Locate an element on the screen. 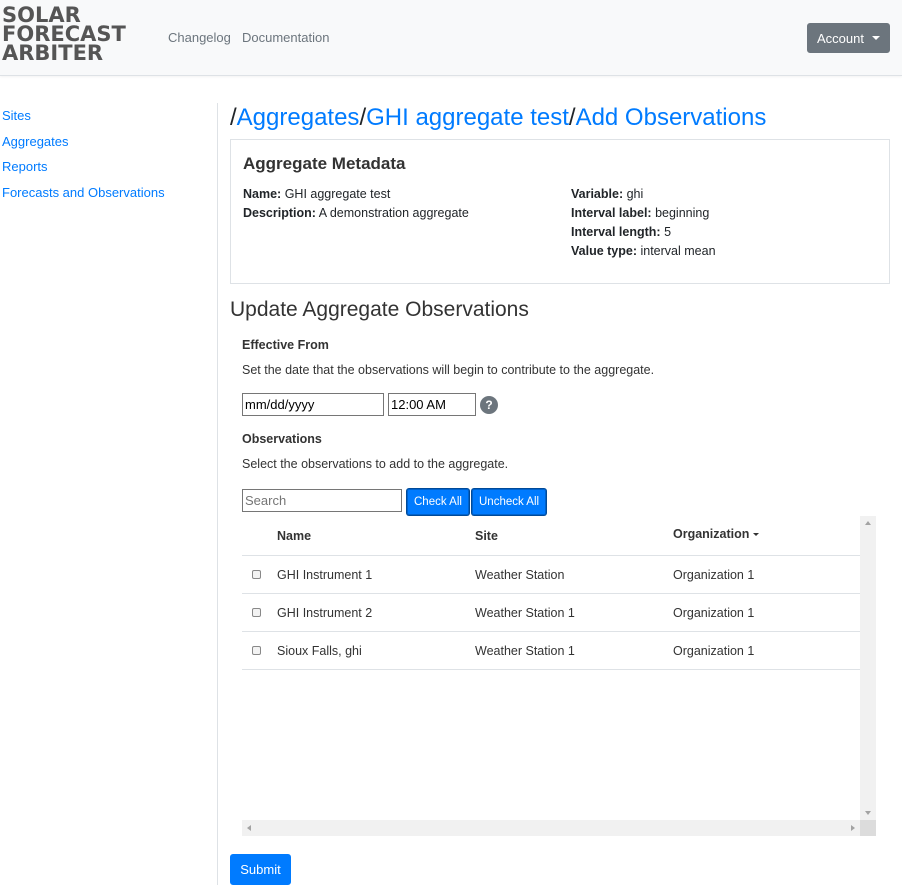 This screenshot has height=891, width=902. nav-documentation-link: Documentation is located at coordinates (285, 37).